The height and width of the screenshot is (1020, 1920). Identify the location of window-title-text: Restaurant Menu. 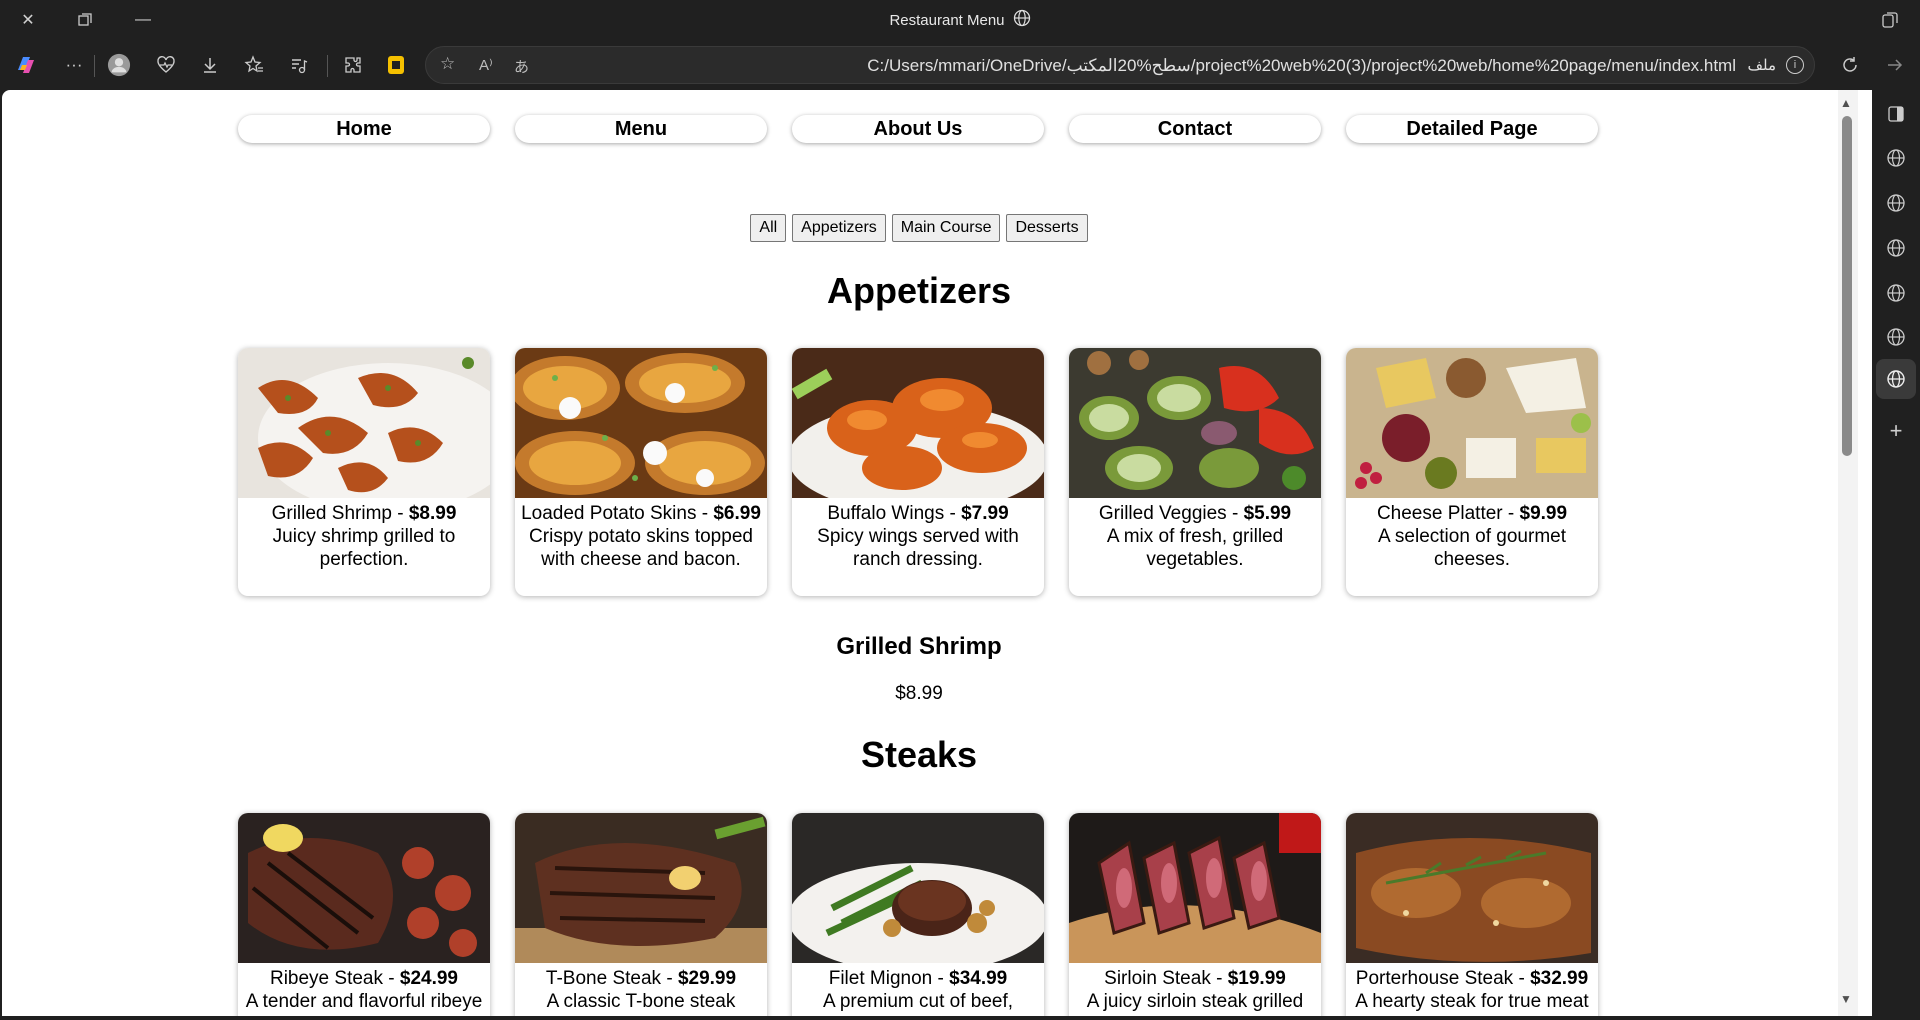
(947, 20).